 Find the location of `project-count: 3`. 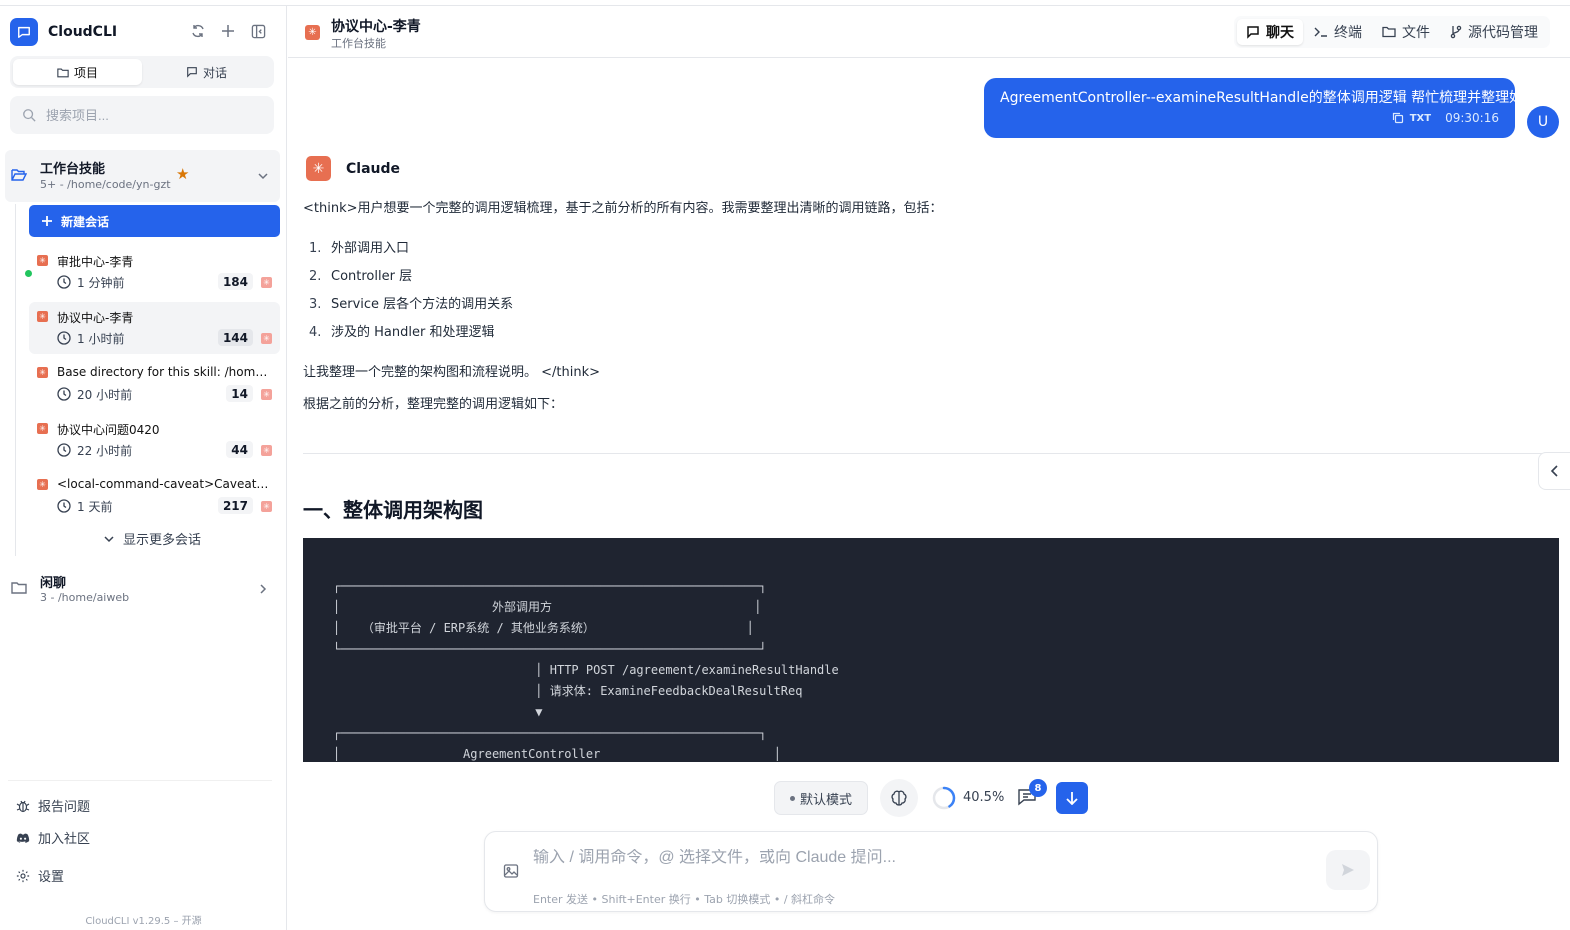

project-count: 3 is located at coordinates (43, 597).